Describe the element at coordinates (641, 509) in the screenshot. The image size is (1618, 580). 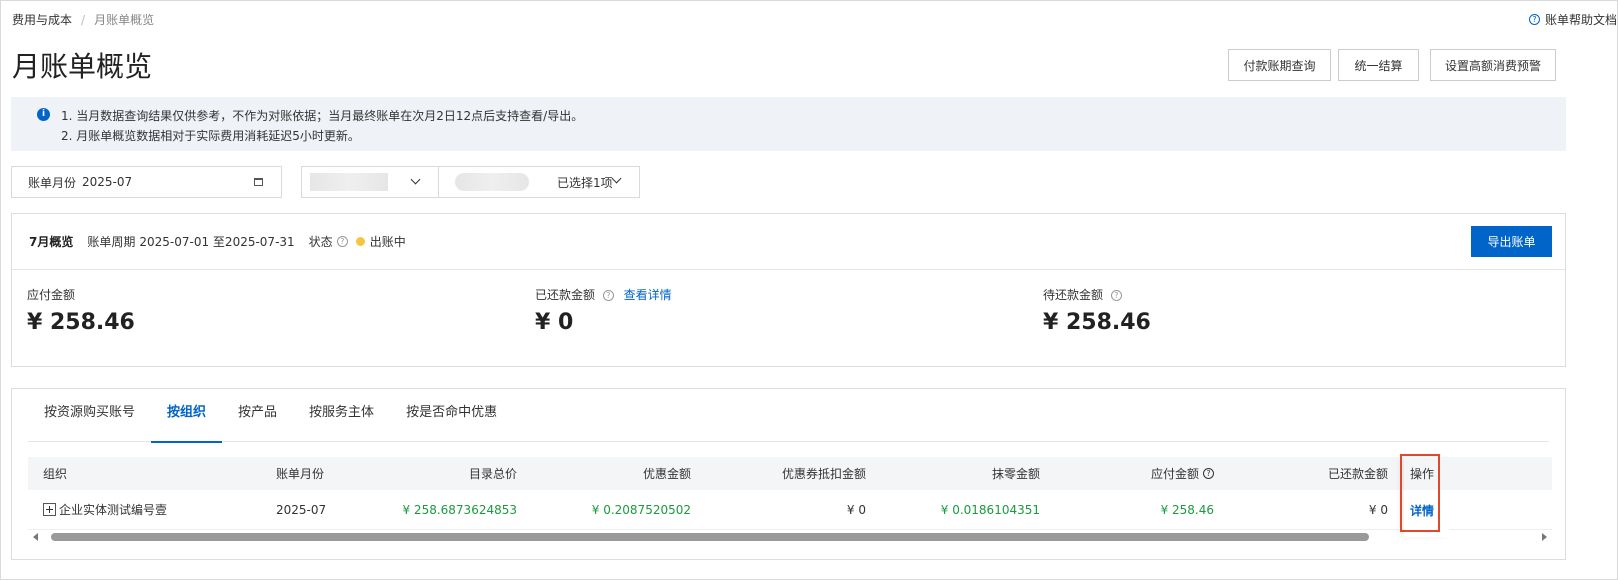
I see `discount-cell: ¥ 0.2087520502` at that location.